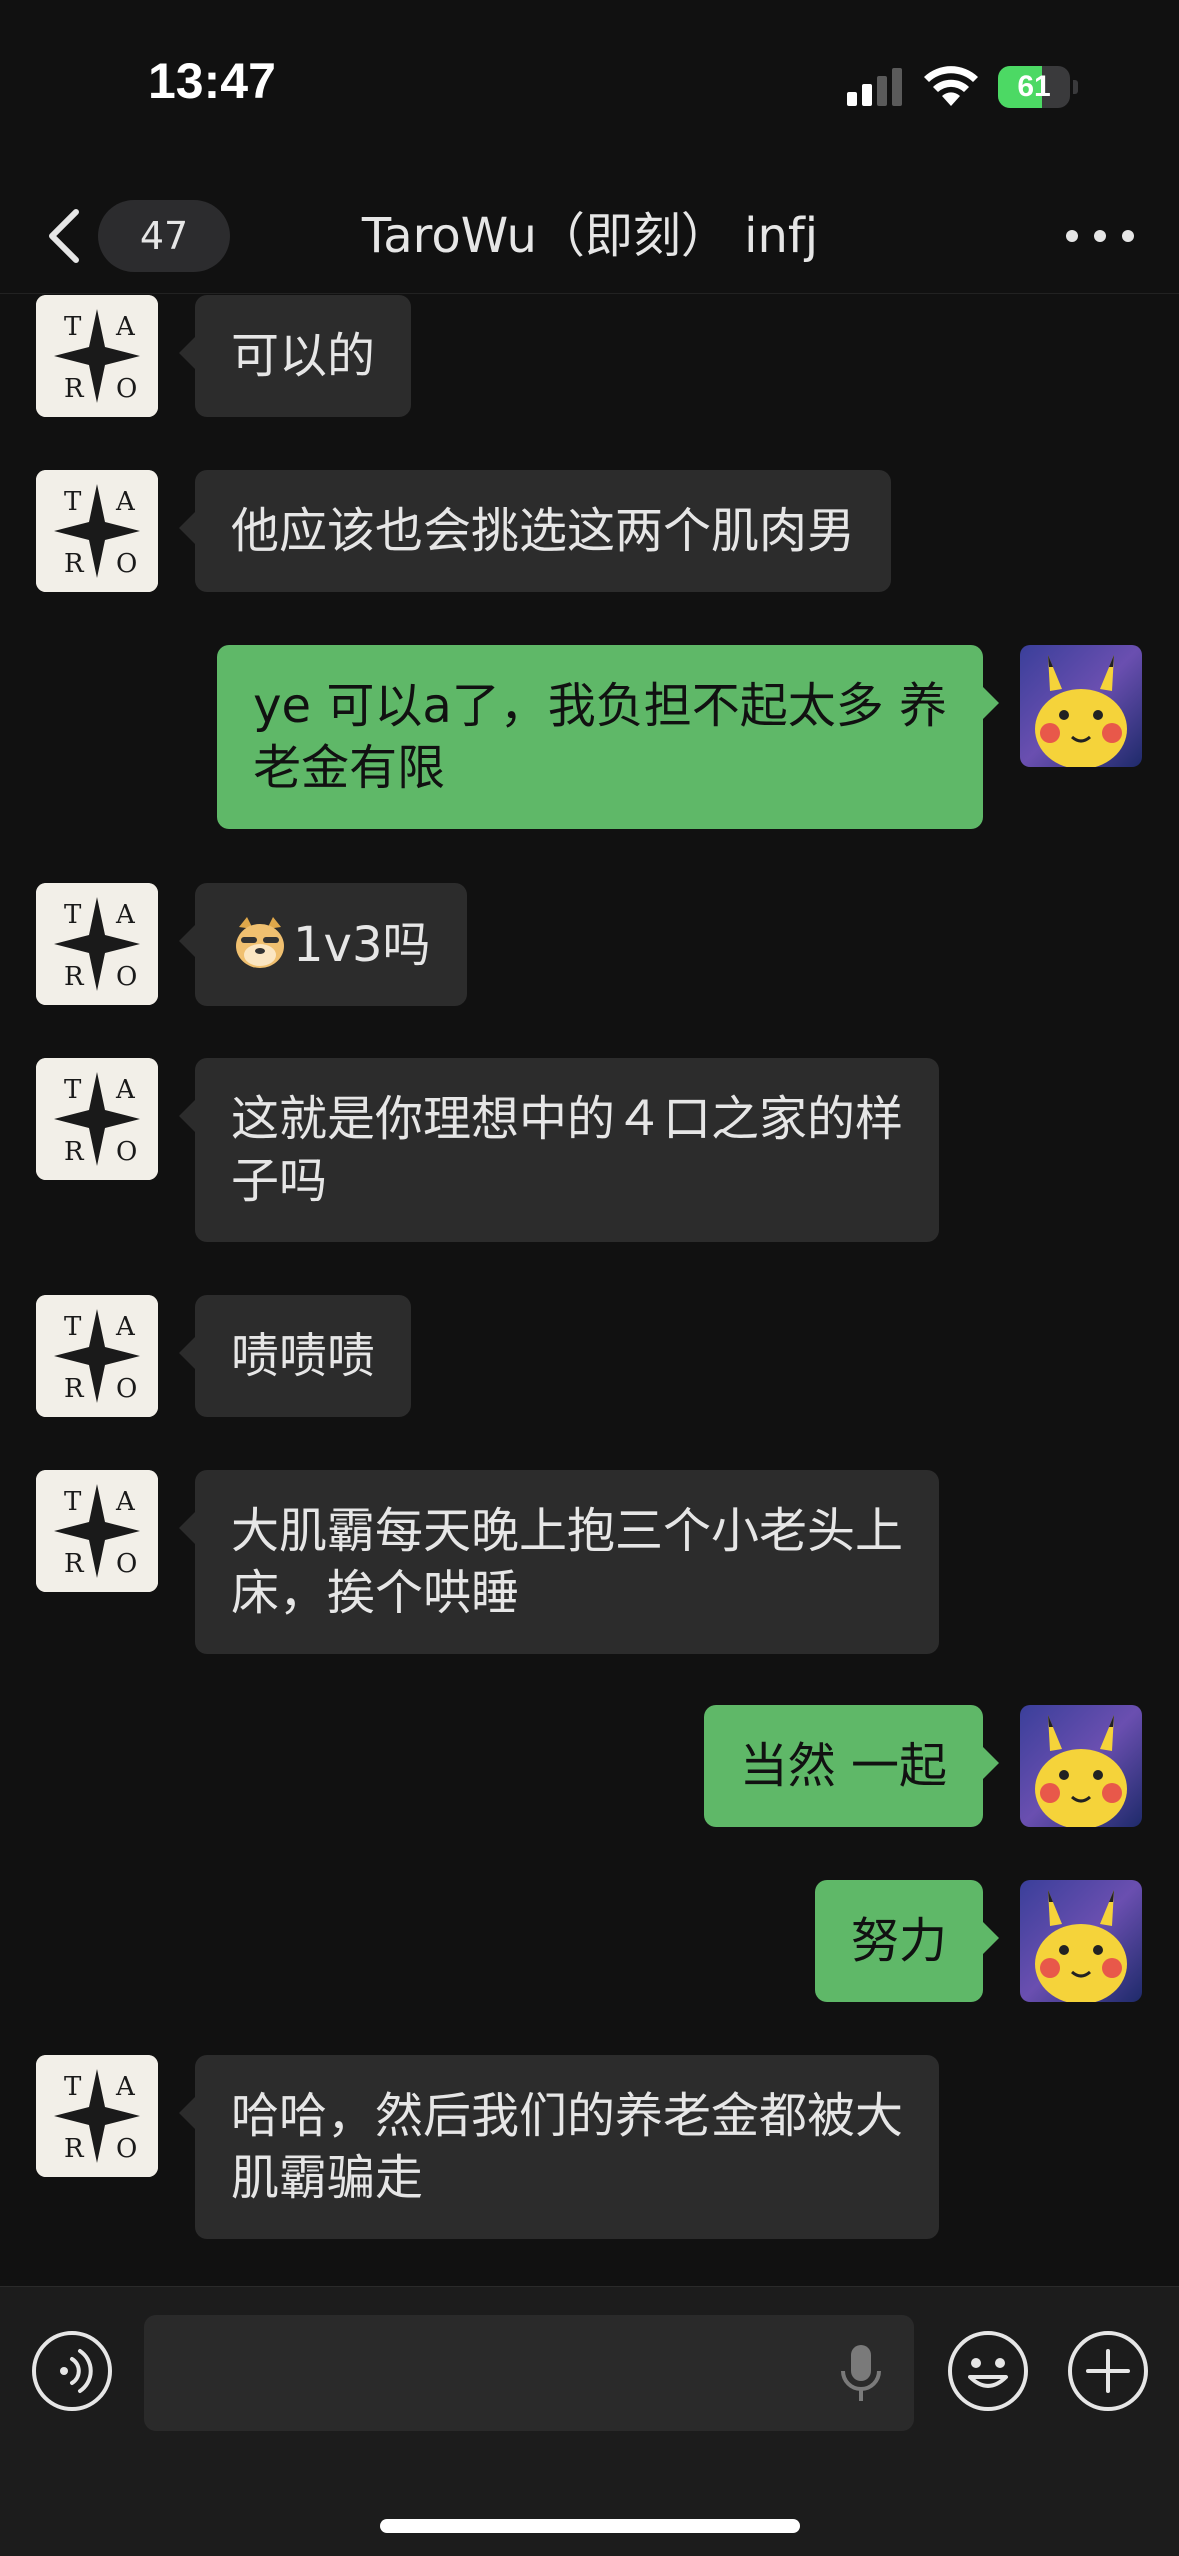  What do you see at coordinates (303, 1356) in the screenshot?
I see `message-text: 啧啧啧` at bounding box center [303, 1356].